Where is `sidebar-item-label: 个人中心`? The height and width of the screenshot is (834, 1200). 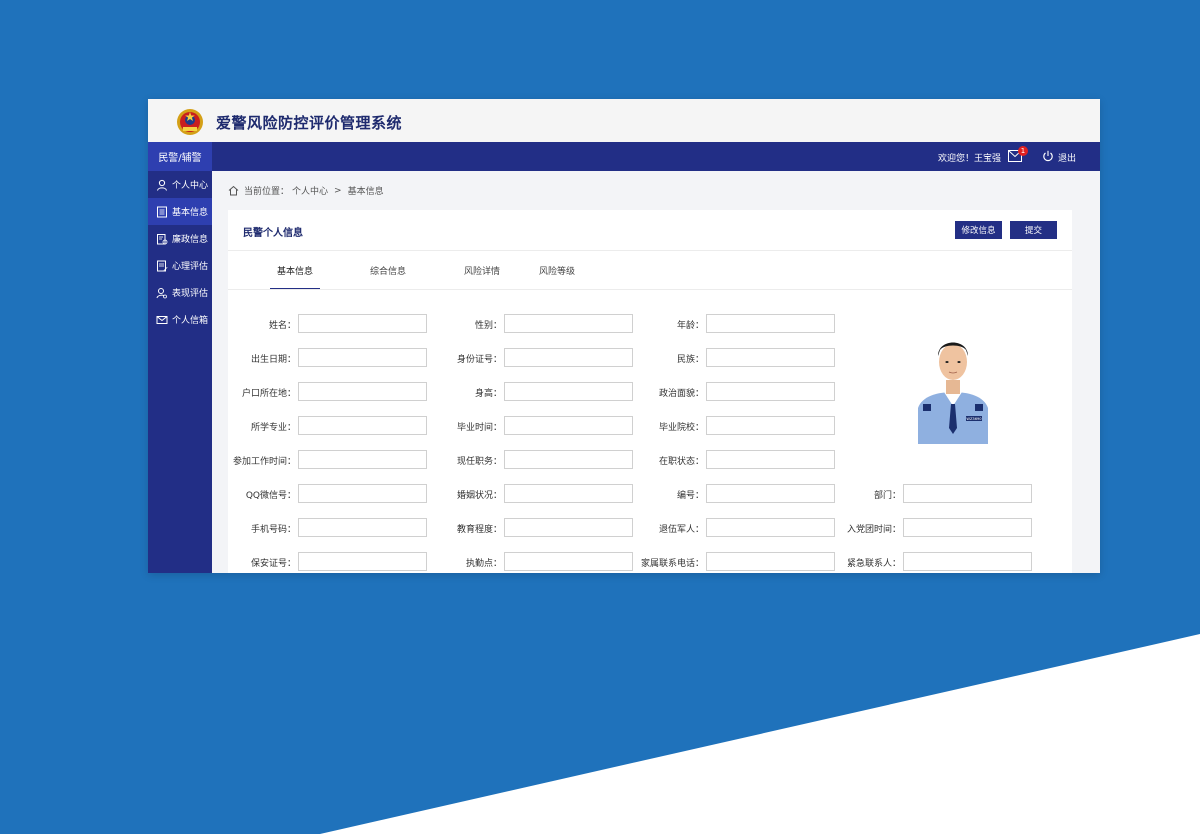
sidebar-item-label: 个人中心 is located at coordinates (190, 186).